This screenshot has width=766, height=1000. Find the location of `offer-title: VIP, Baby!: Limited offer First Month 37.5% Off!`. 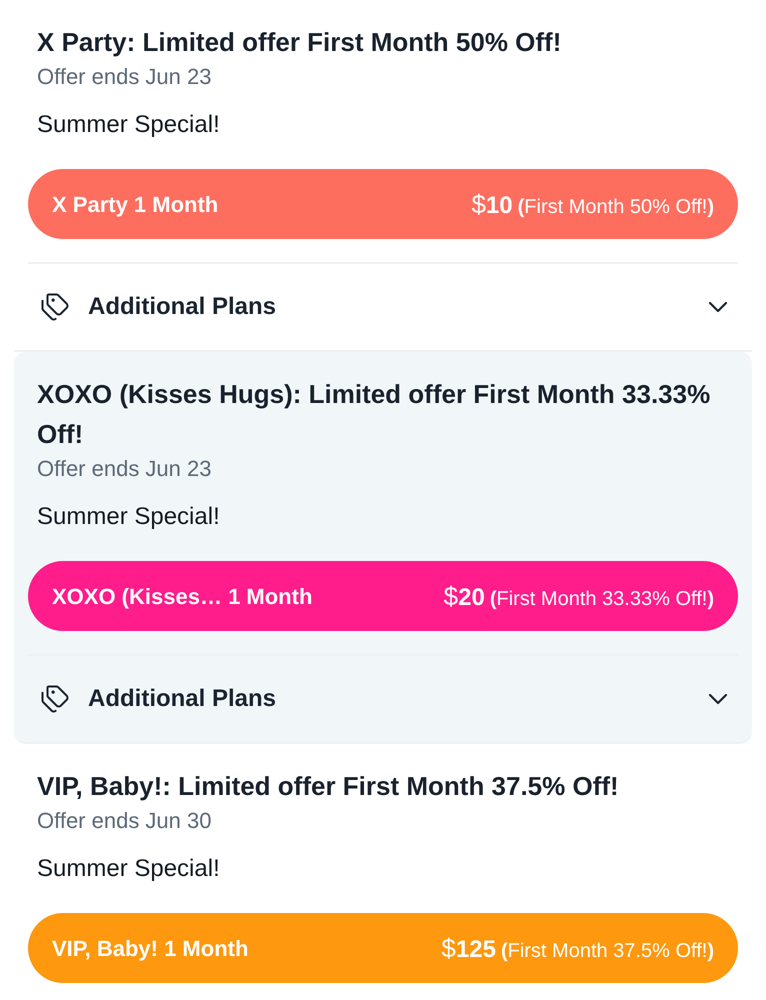

offer-title: VIP, Baby!: Limited offer First Month 37.5% Off! is located at coordinates (328, 786).